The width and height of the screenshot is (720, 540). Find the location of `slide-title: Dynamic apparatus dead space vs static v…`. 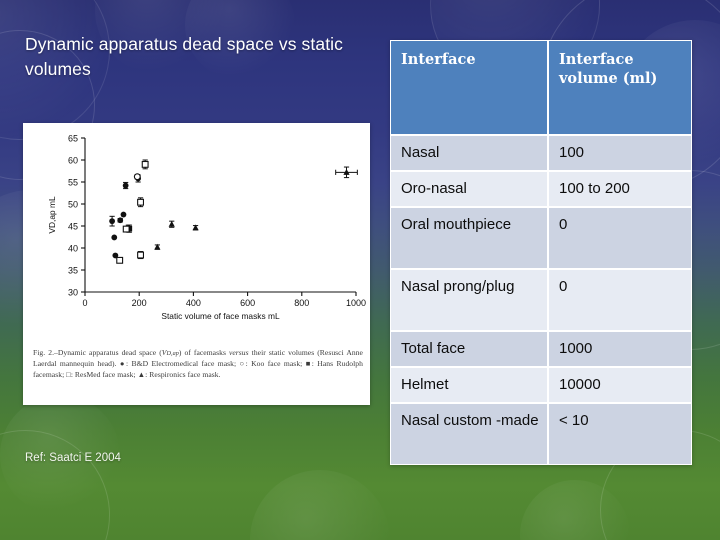

slide-title: Dynamic apparatus dead space vs static v… is located at coordinates (184, 56).